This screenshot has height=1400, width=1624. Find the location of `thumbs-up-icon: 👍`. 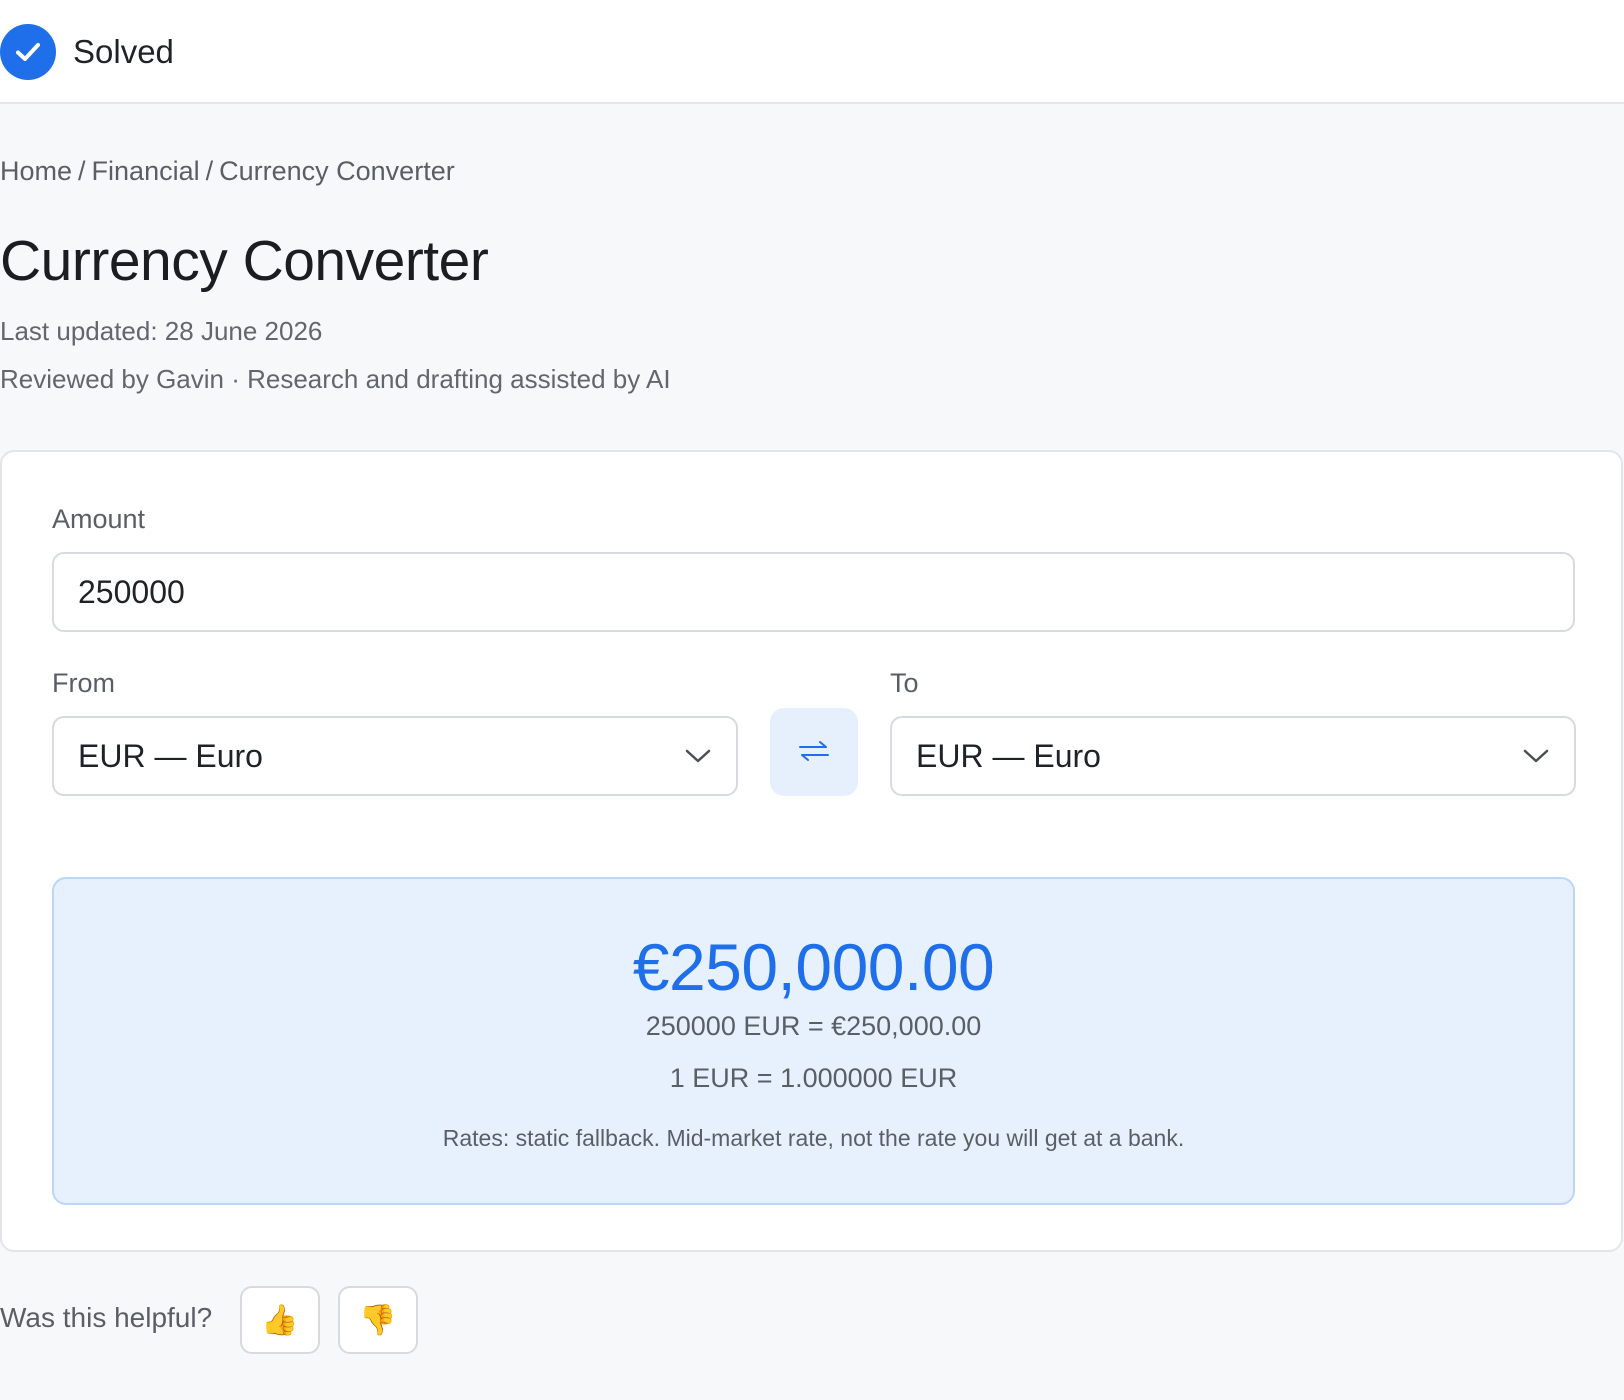

thumbs-up-icon: 👍 is located at coordinates (280, 1320).